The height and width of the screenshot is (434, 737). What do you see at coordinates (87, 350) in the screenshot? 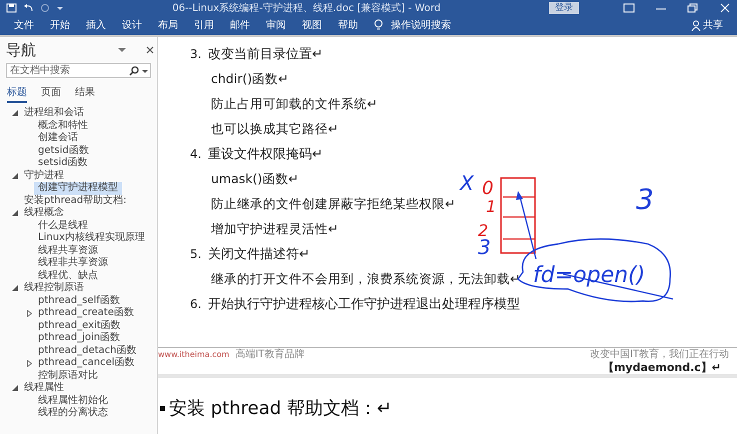
I see `heading-item: pthread_detach函数` at bounding box center [87, 350].